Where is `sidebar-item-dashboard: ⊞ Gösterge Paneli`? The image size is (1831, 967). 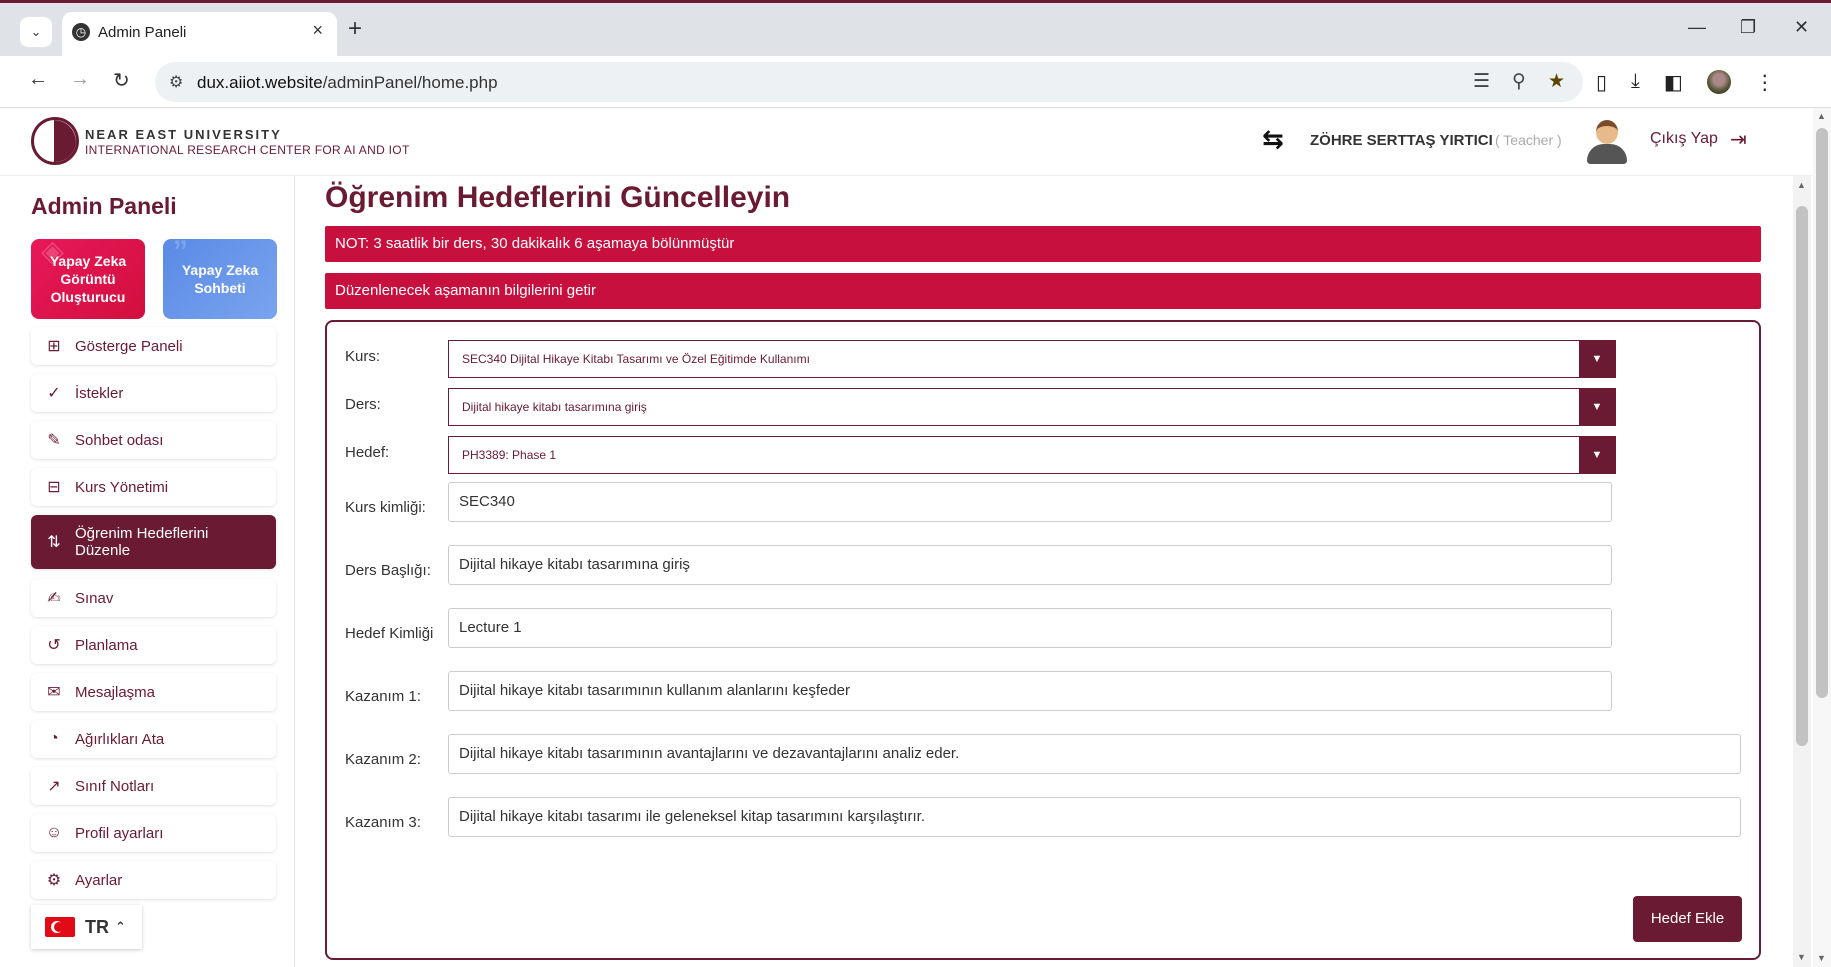 sidebar-item-dashboard: ⊞ Gösterge Paneli is located at coordinates (153, 346).